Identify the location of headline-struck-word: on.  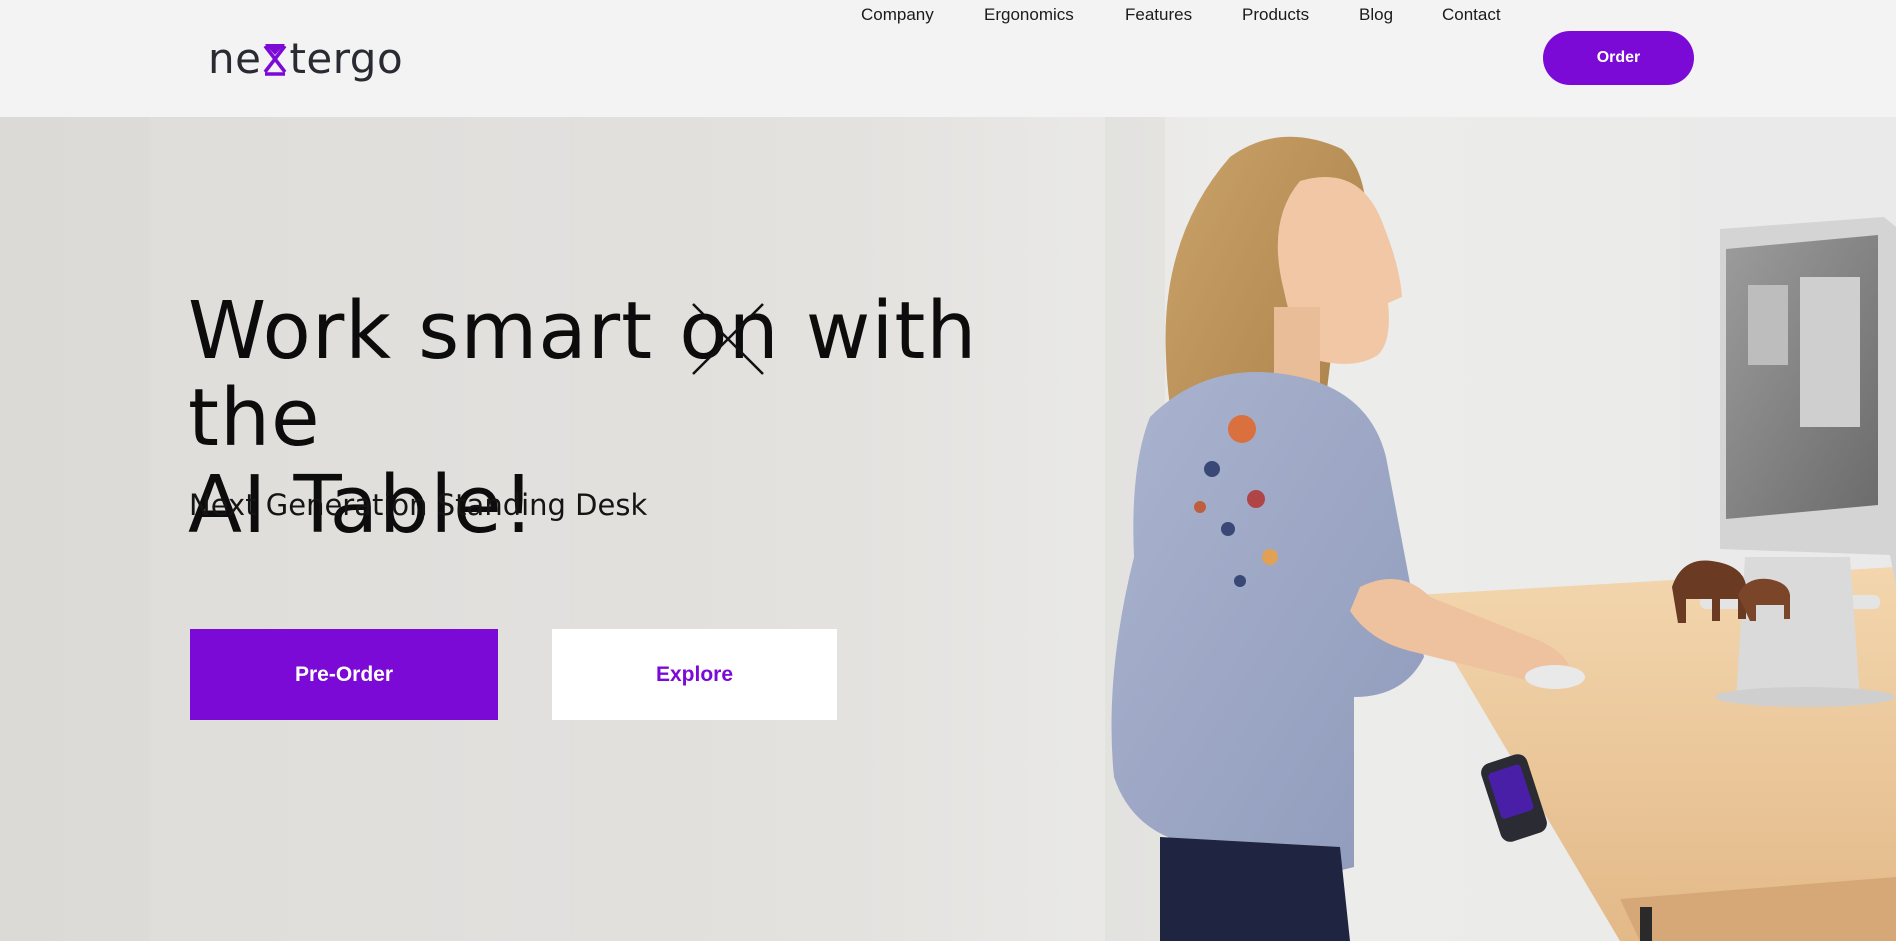
(729, 331).